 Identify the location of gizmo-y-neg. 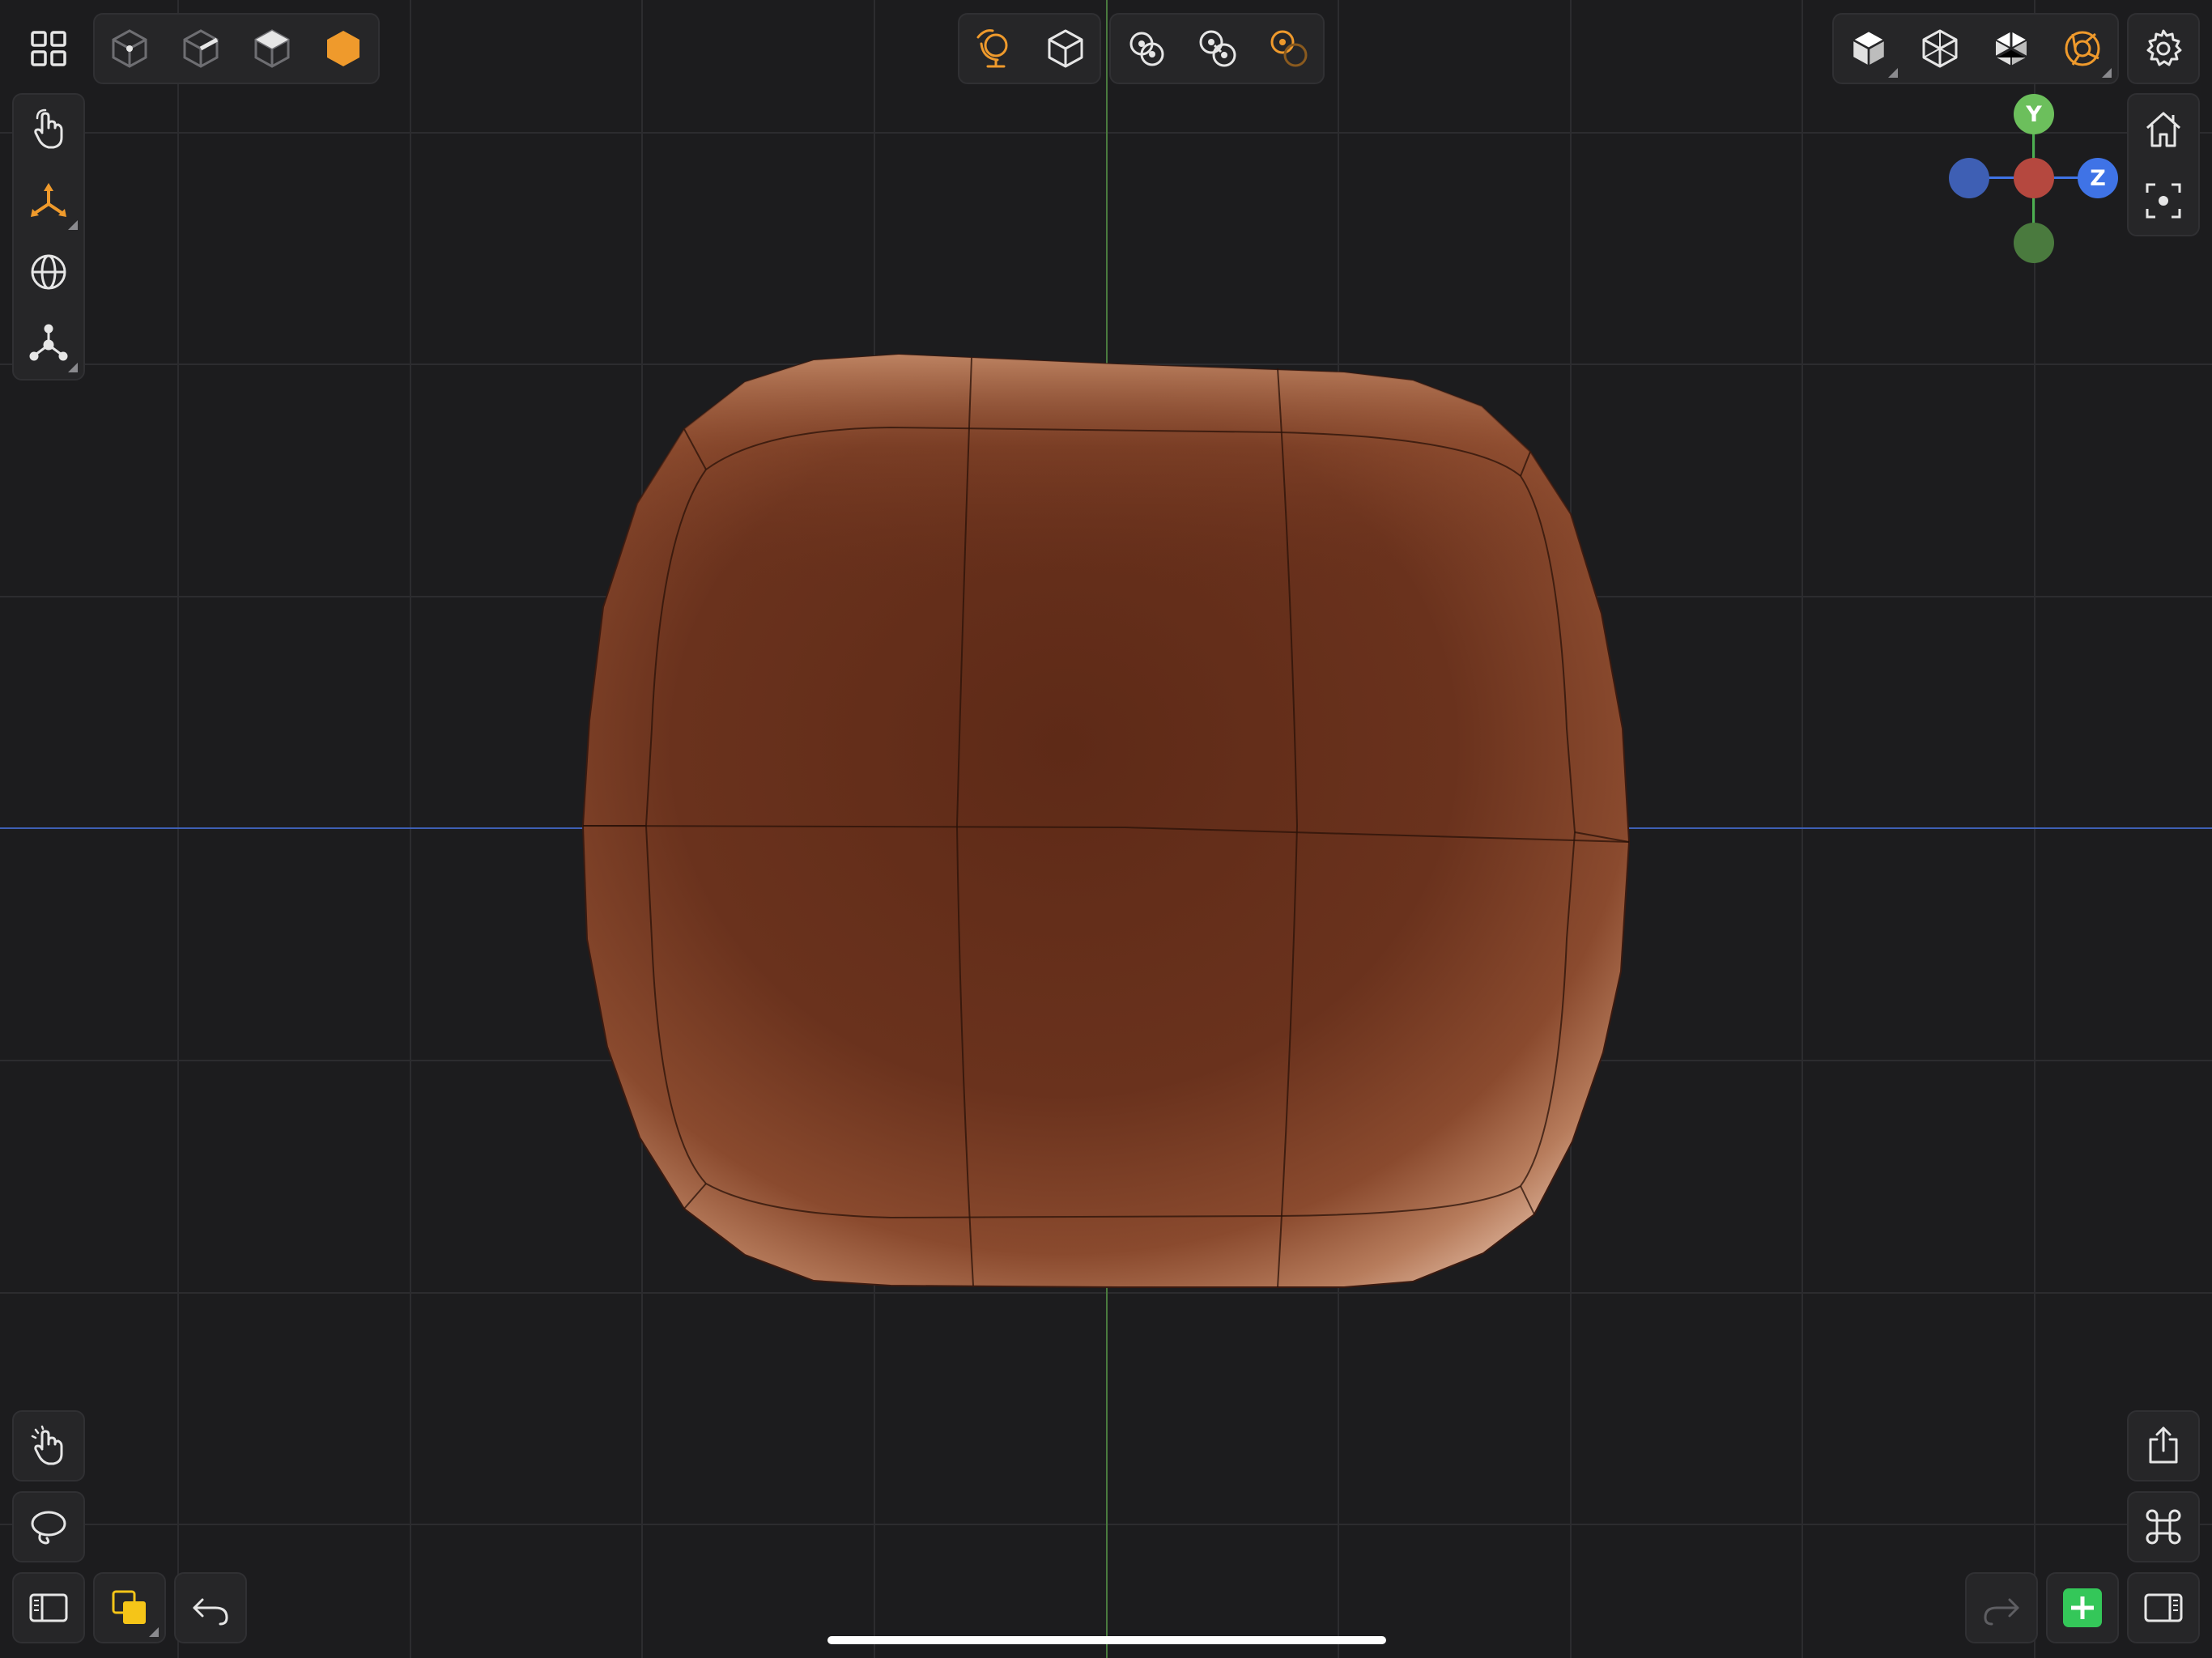
(2034, 243).